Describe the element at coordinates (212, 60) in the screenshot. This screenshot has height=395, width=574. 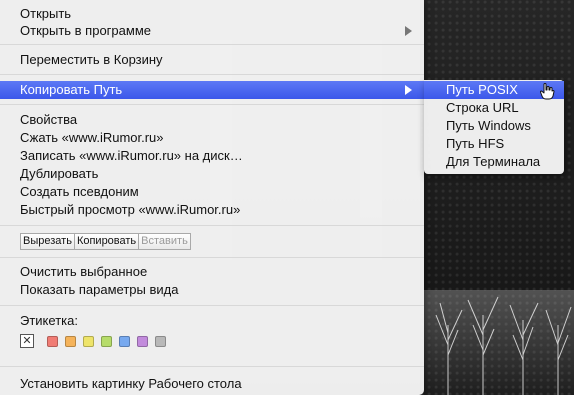
I see `menu-item-move-to-trash: Переместить в Корзину` at that location.